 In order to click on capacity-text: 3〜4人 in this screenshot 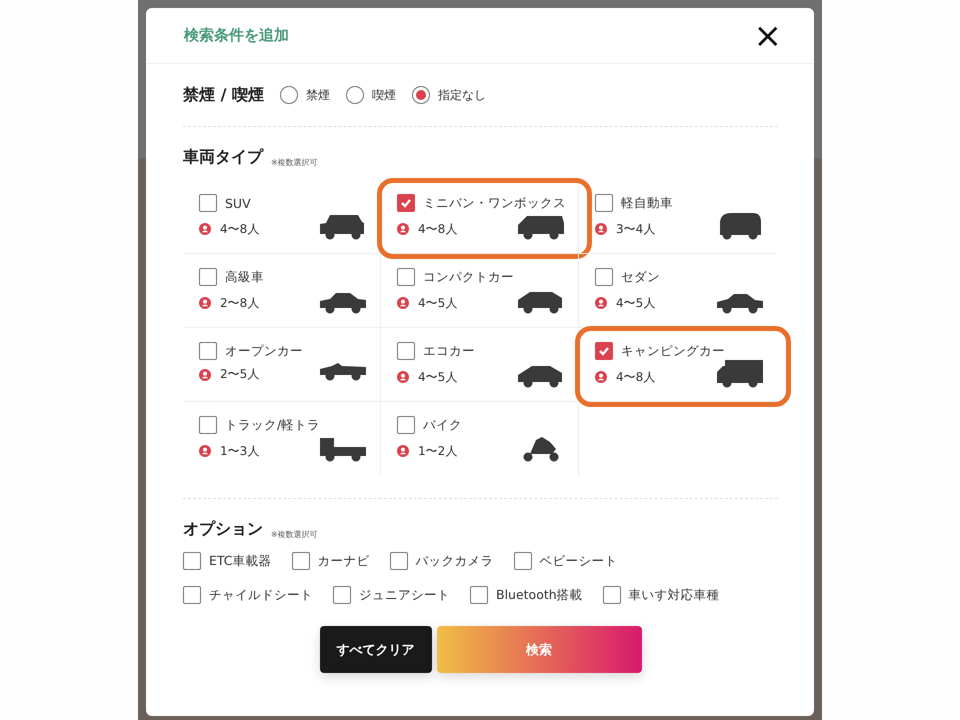, I will do `click(636, 229)`.